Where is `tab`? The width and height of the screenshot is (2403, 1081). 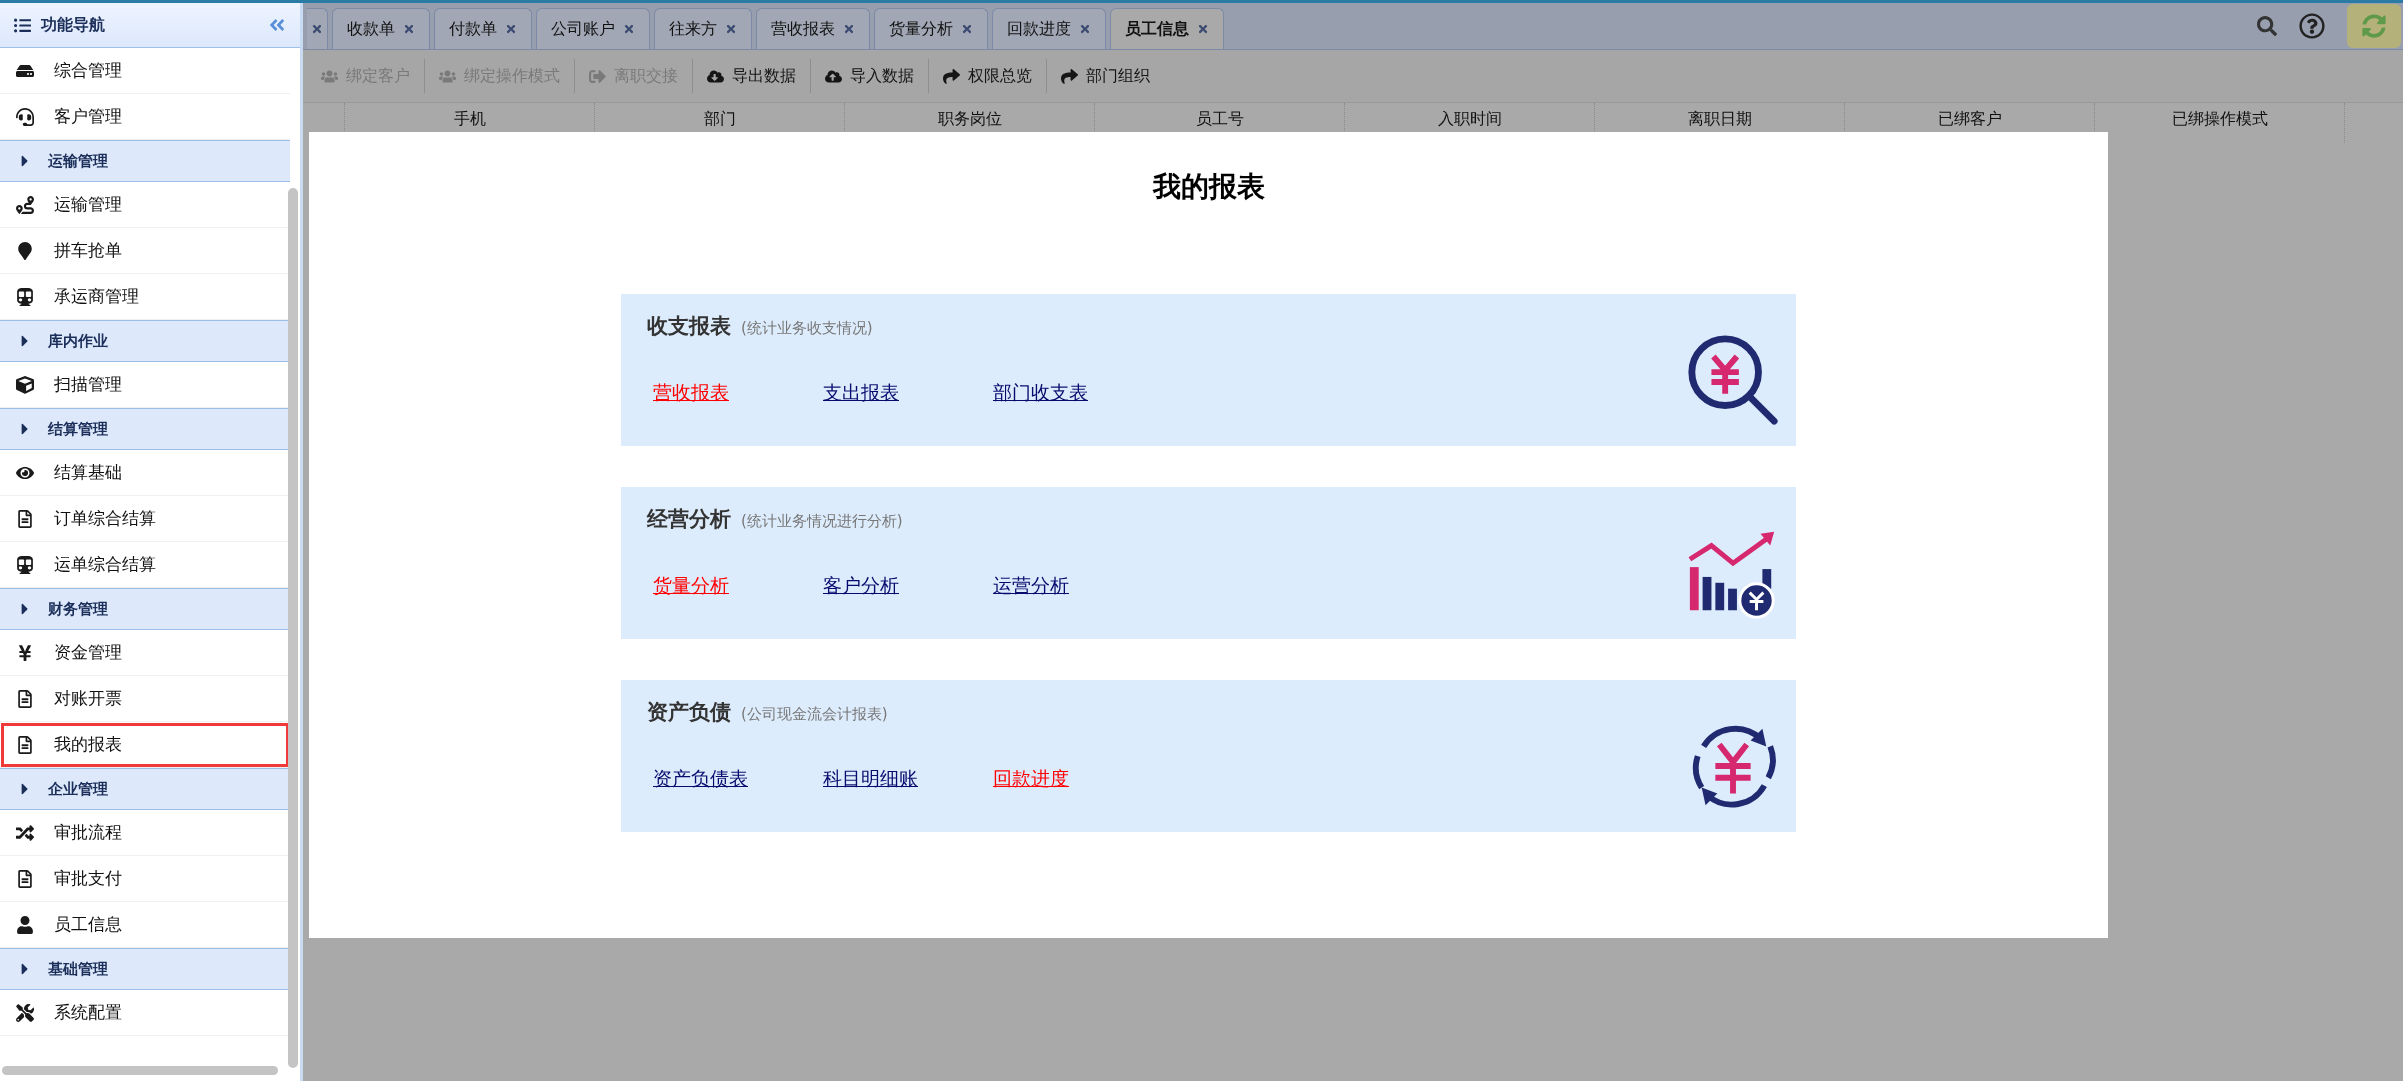
tab is located at coordinates (317, 28).